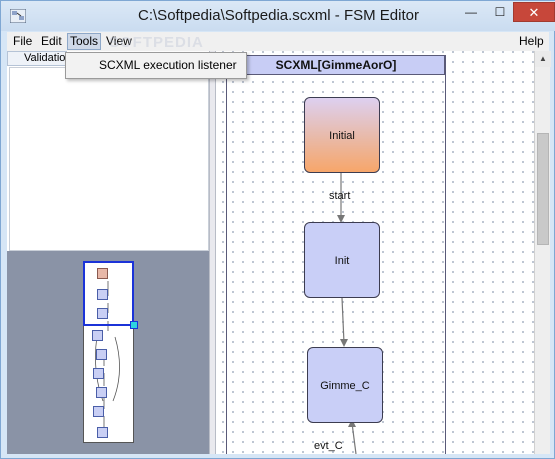 The height and width of the screenshot is (459, 555). I want to click on menu-item-scxml-execution-listener: SCXML execution listener, so click(156, 65).